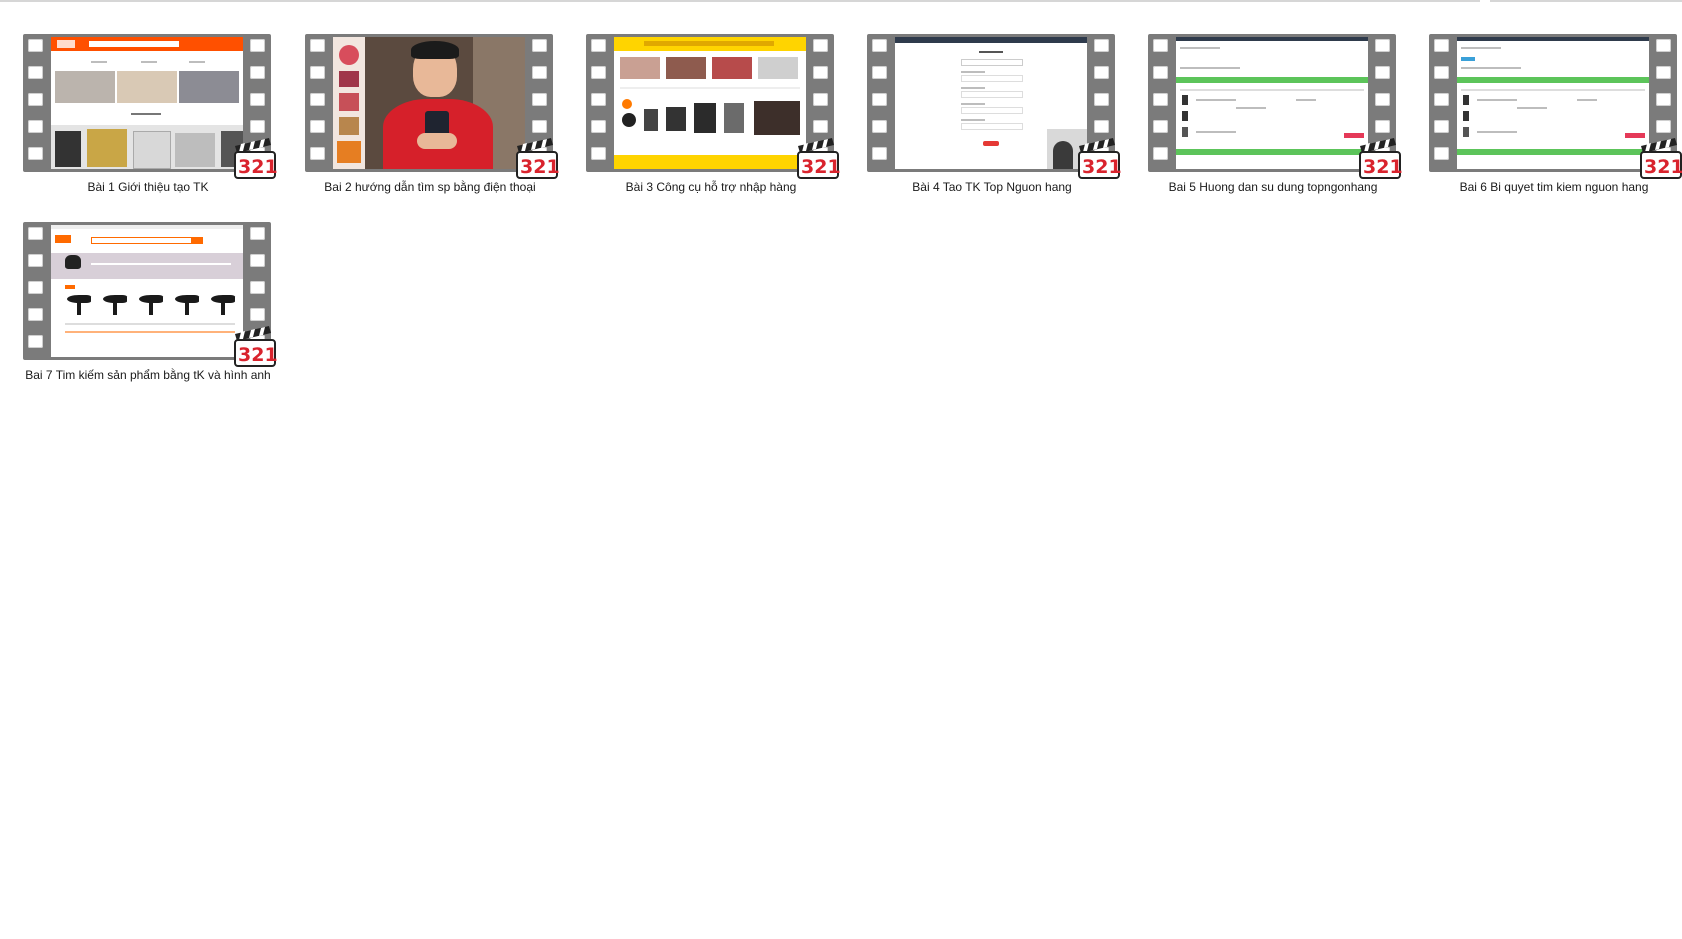 This screenshot has width=1682, height=939. I want to click on video-file-item: 321 Bai 6 Bi quyet tim kiem nguon hang, so click(1554, 122).